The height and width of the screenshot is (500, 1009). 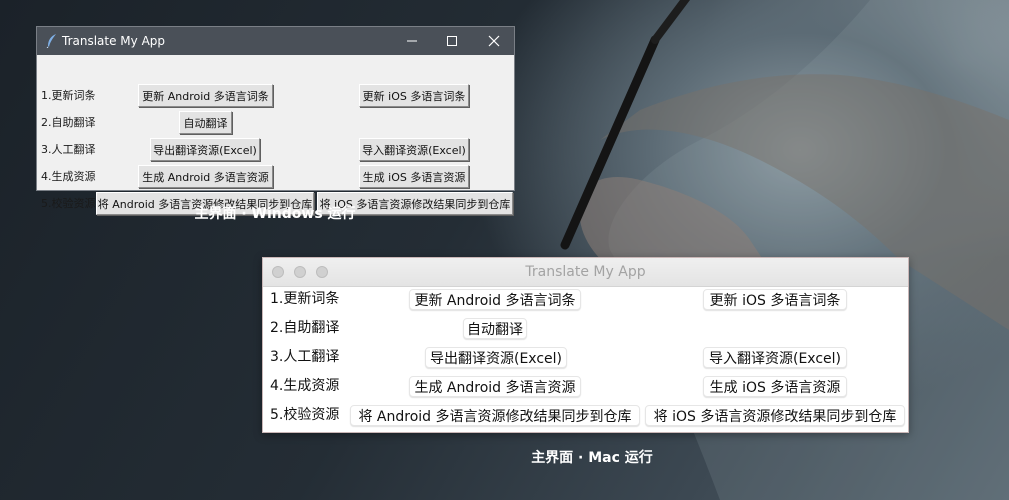 What do you see at coordinates (592, 458) in the screenshot?
I see `mac-caption: 主界面 · Mac 运行` at bounding box center [592, 458].